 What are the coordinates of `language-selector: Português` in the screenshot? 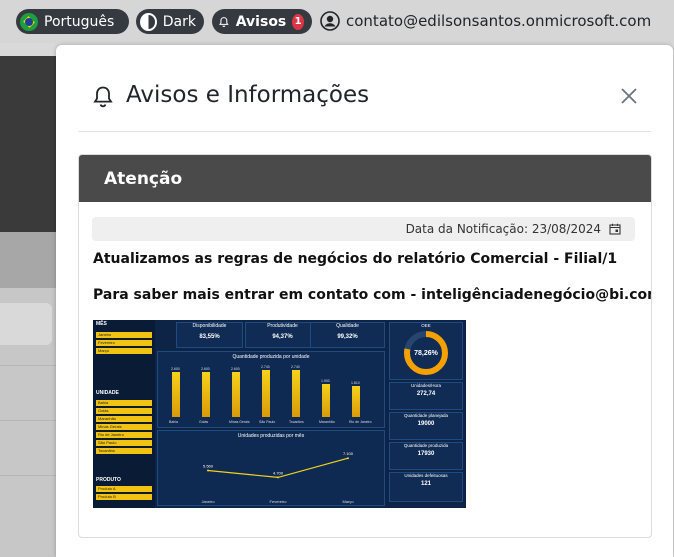 It's located at (72, 21).